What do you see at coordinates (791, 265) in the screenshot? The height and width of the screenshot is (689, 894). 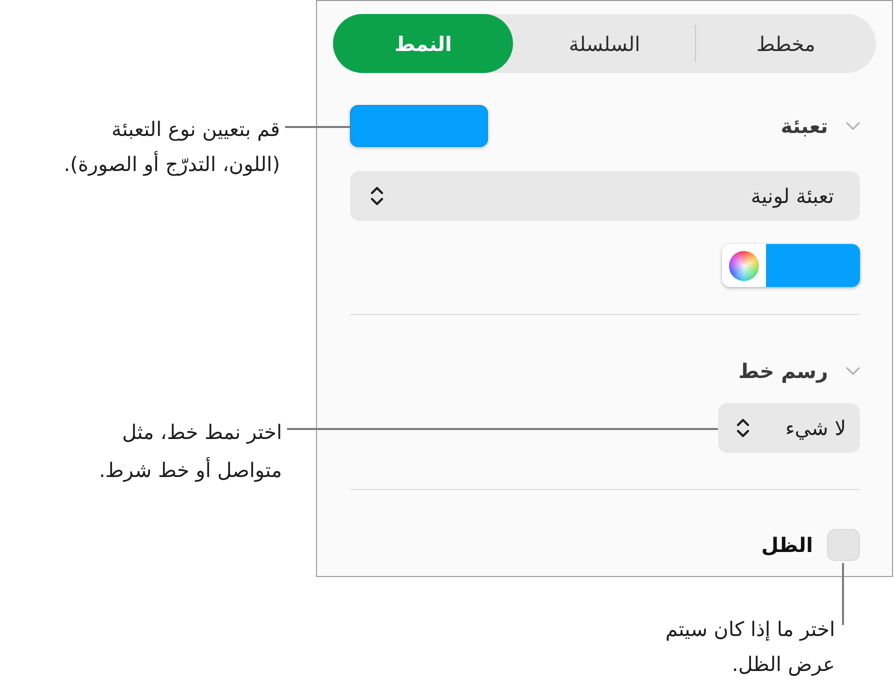 I see `color-well` at bounding box center [791, 265].